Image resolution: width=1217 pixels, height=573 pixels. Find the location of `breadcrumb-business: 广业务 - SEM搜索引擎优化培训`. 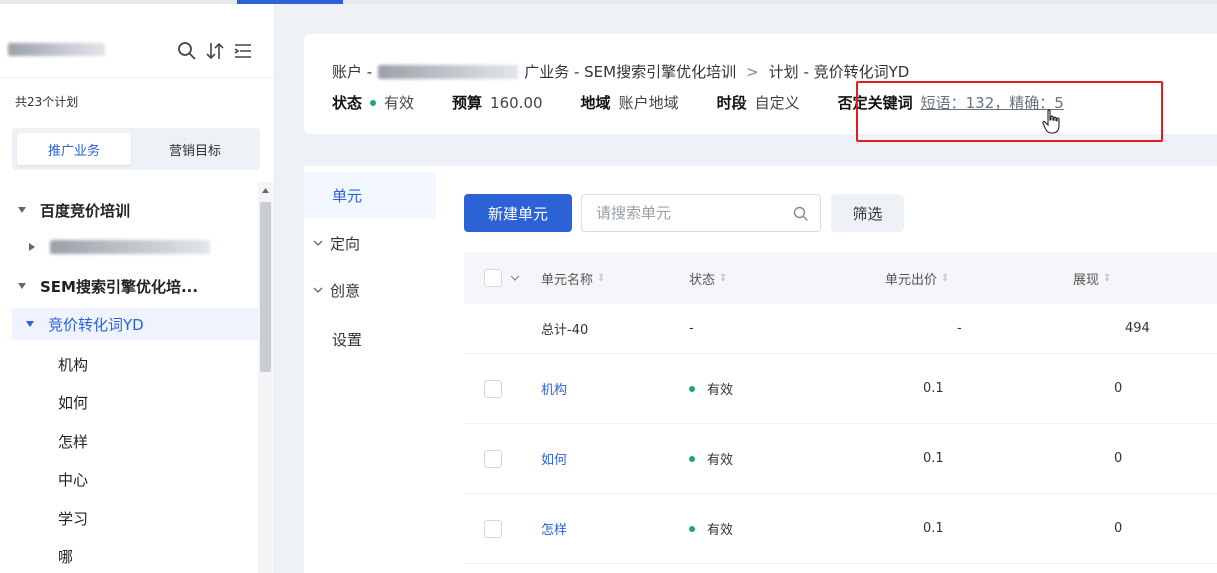

breadcrumb-business: 广业务 - SEM搜索引擎优化培训 is located at coordinates (630, 71).